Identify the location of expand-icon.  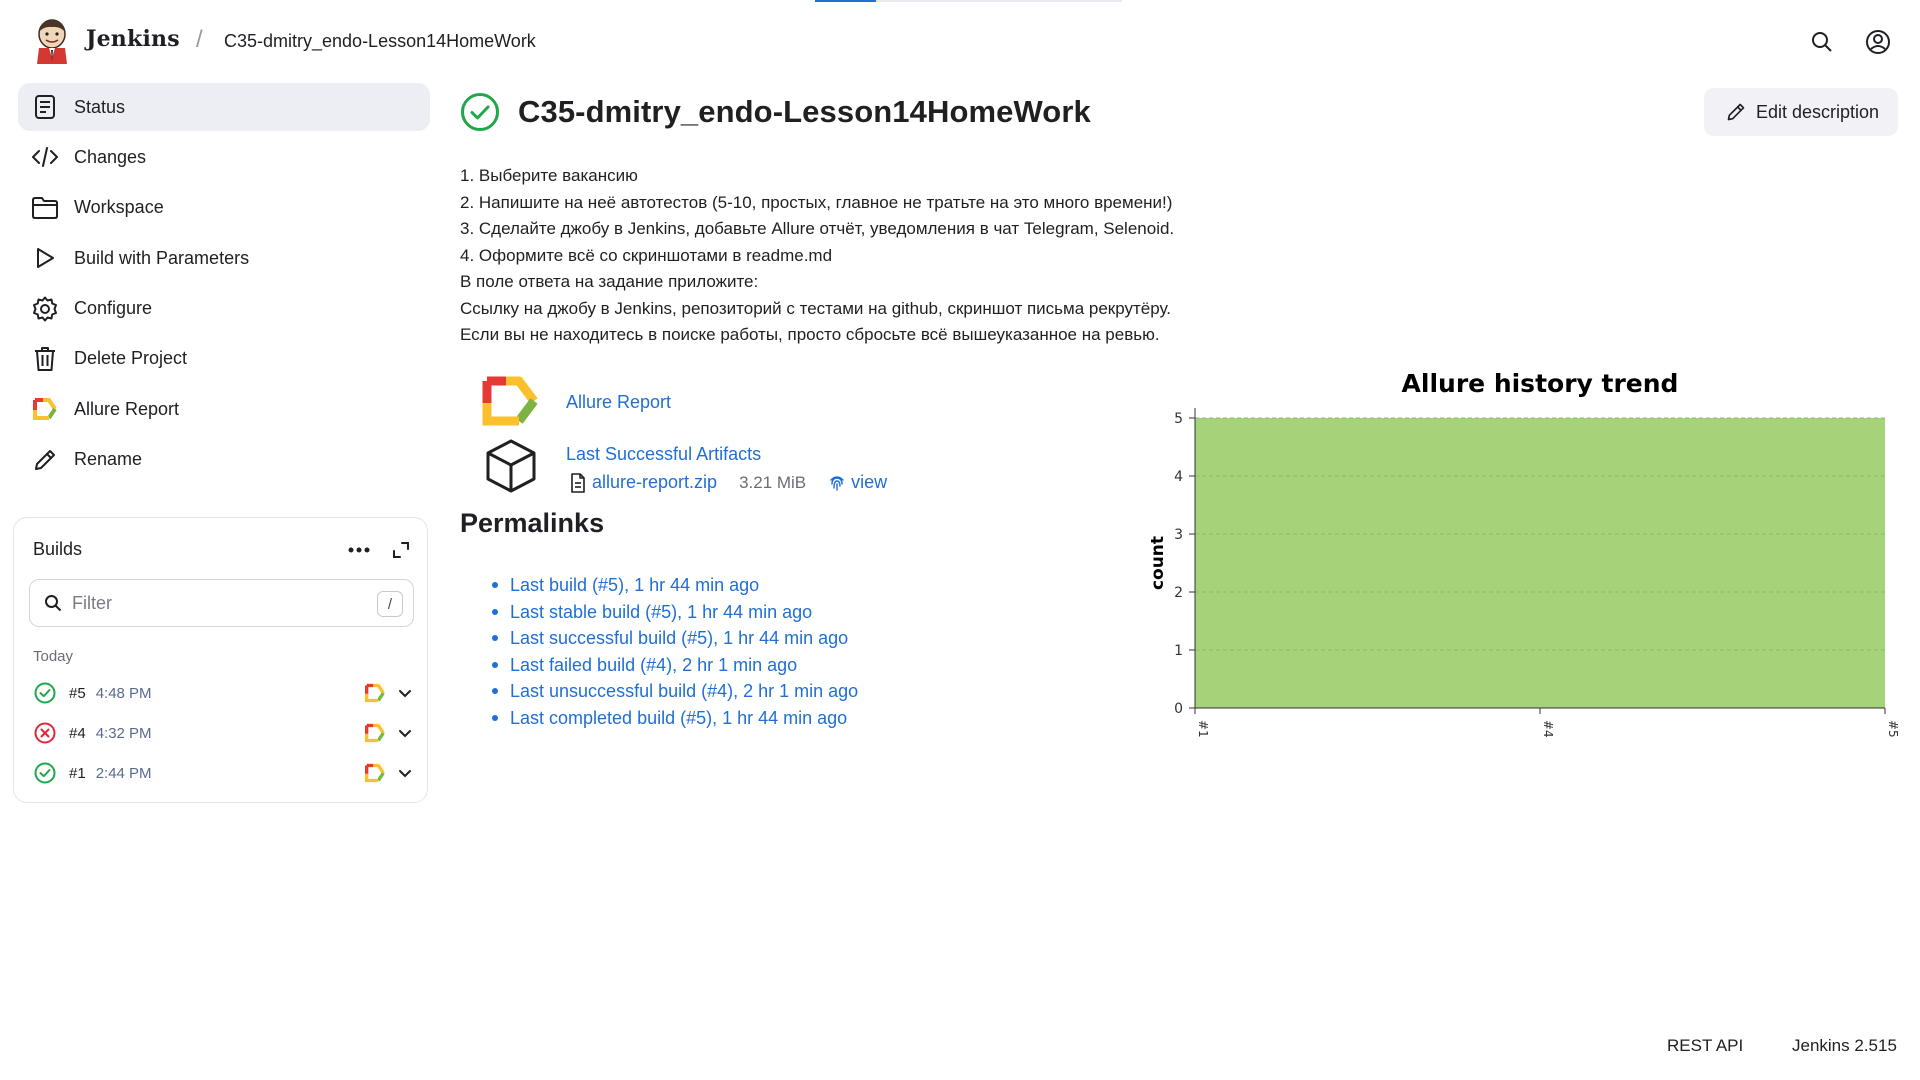
(401, 550).